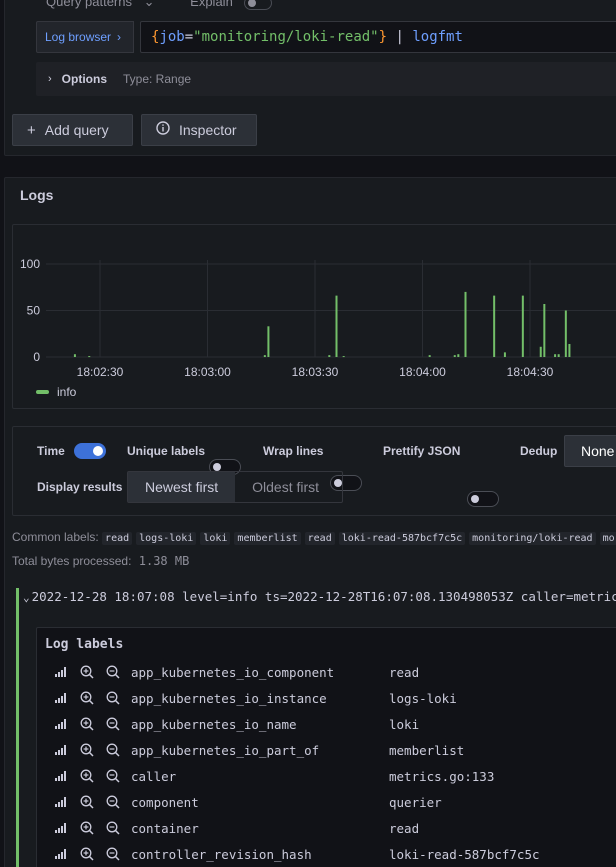  What do you see at coordinates (423, 698) in the screenshot?
I see `log-label-value: logs-loki` at bounding box center [423, 698].